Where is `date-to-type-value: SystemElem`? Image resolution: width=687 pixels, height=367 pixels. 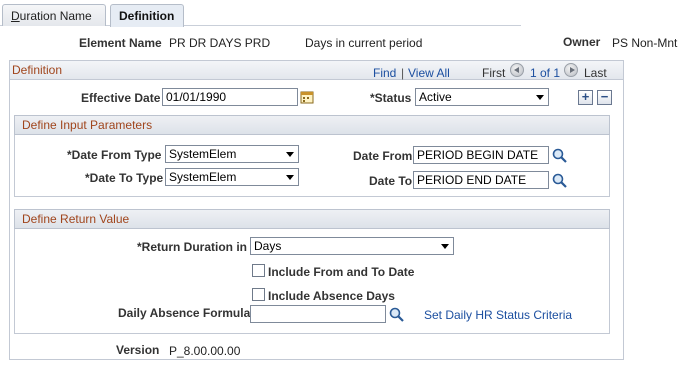
date-to-type-value: SystemElem is located at coordinates (203, 177).